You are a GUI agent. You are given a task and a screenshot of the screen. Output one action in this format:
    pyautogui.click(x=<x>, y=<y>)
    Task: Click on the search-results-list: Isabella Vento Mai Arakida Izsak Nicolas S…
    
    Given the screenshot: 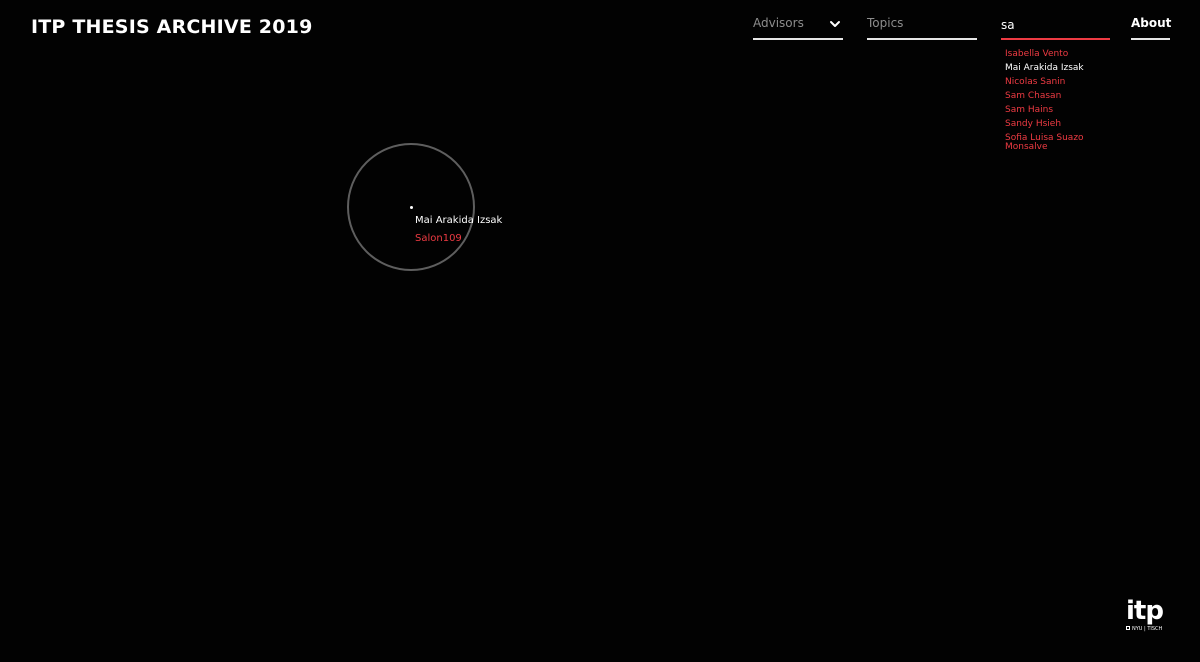 What is the action you would take?
    pyautogui.click(x=1055, y=103)
    